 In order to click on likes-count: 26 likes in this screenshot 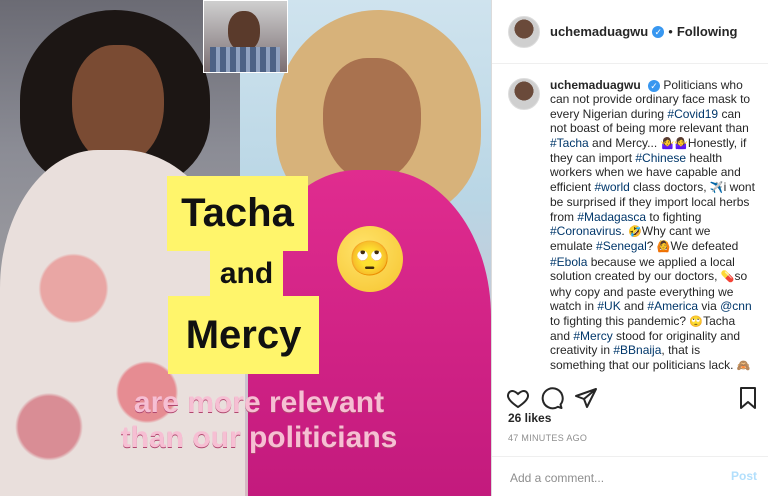, I will do `click(529, 418)`.